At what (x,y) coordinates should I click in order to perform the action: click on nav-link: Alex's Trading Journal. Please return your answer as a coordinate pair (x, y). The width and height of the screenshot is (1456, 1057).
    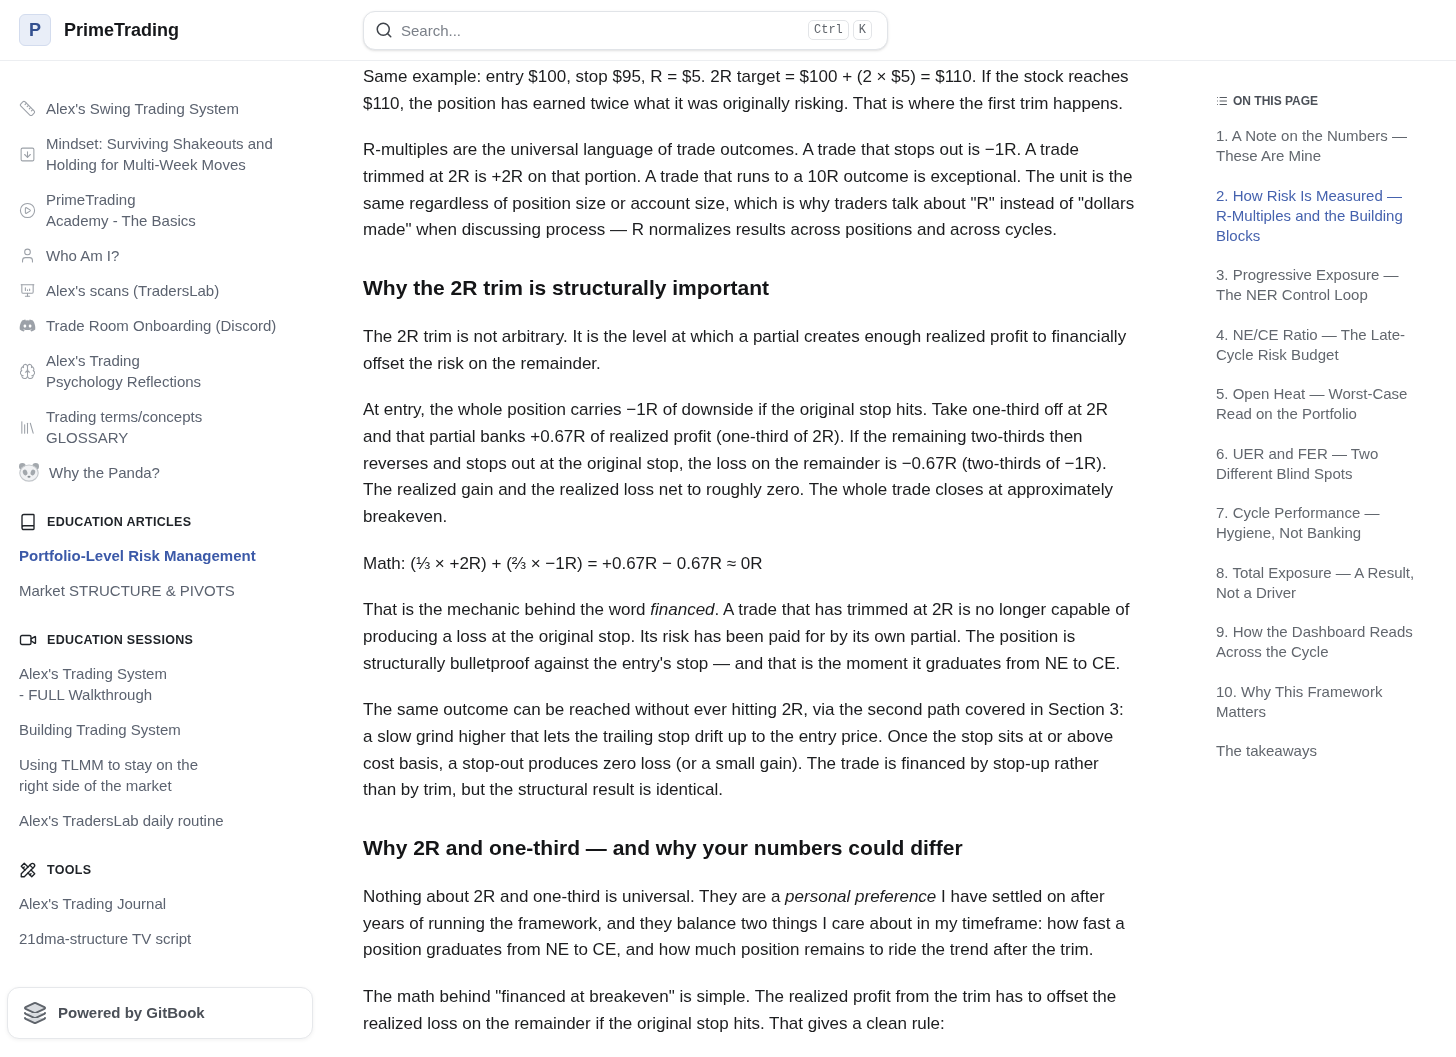
    Looking at the image, I should click on (169, 903).